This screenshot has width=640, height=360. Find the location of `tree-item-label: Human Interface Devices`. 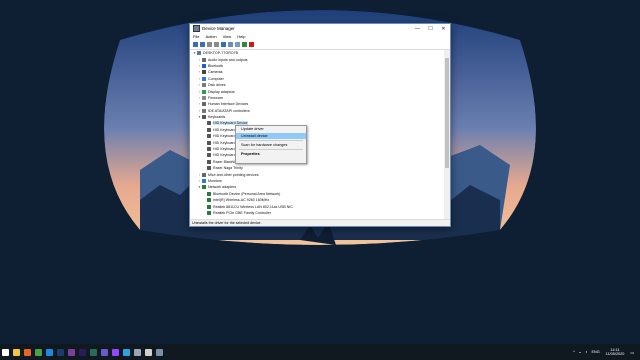

tree-item-label: Human Interface Devices is located at coordinates (228, 104).